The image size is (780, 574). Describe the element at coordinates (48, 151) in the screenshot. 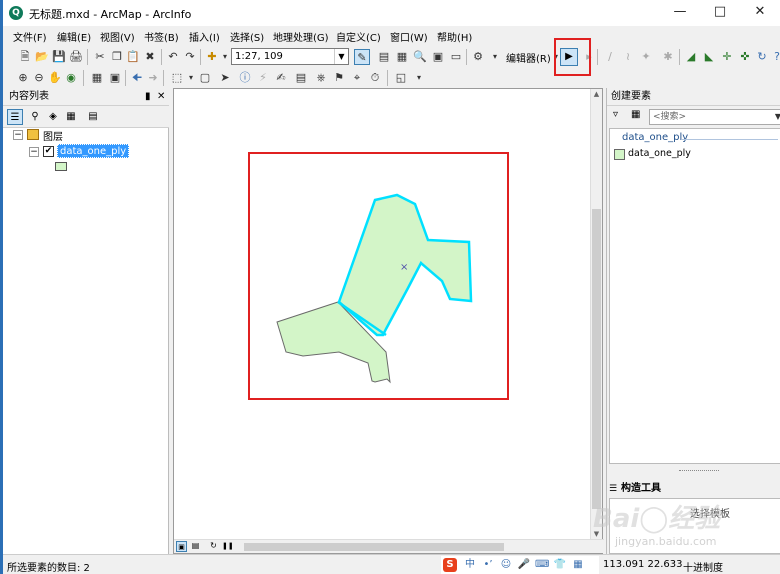

I see `layer-visibility-checkbox: ✔` at that location.